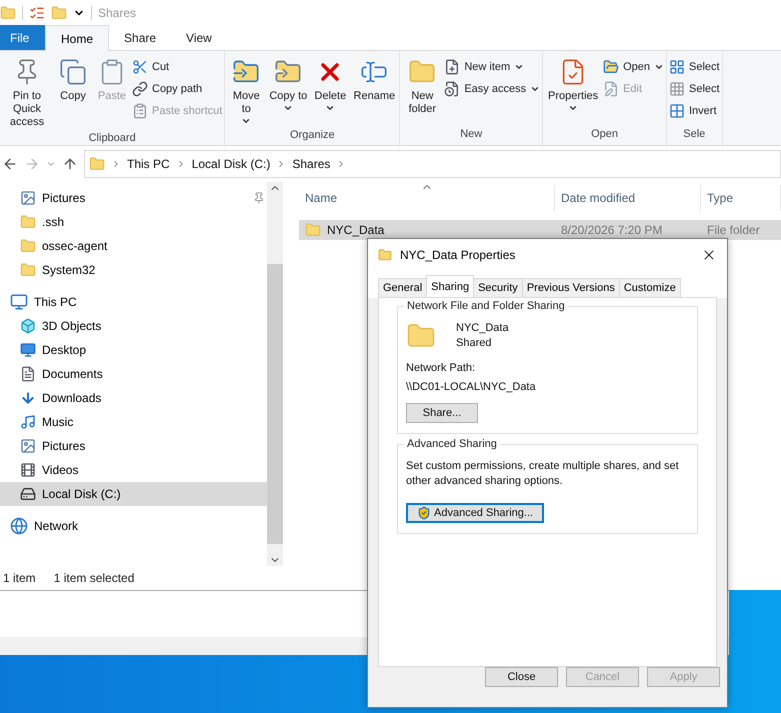 The width and height of the screenshot is (781, 713). I want to click on ribbon-button: Move to, so click(246, 90).